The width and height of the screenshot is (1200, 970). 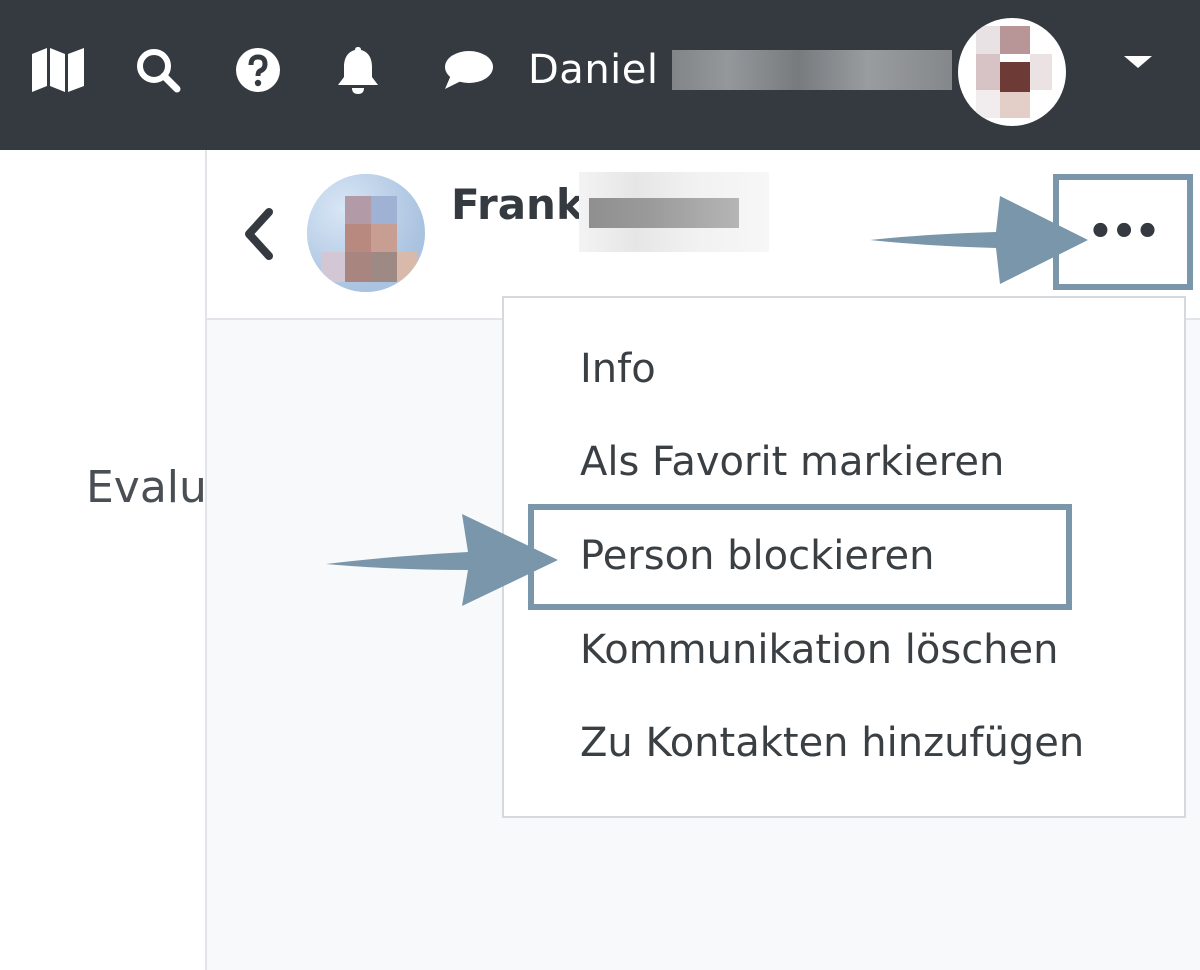 What do you see at coordinates (819, 650) in the screenshot?
I see `menu-item-delete-communication: Kommunikation löschen` at bounding box center [819, 650].